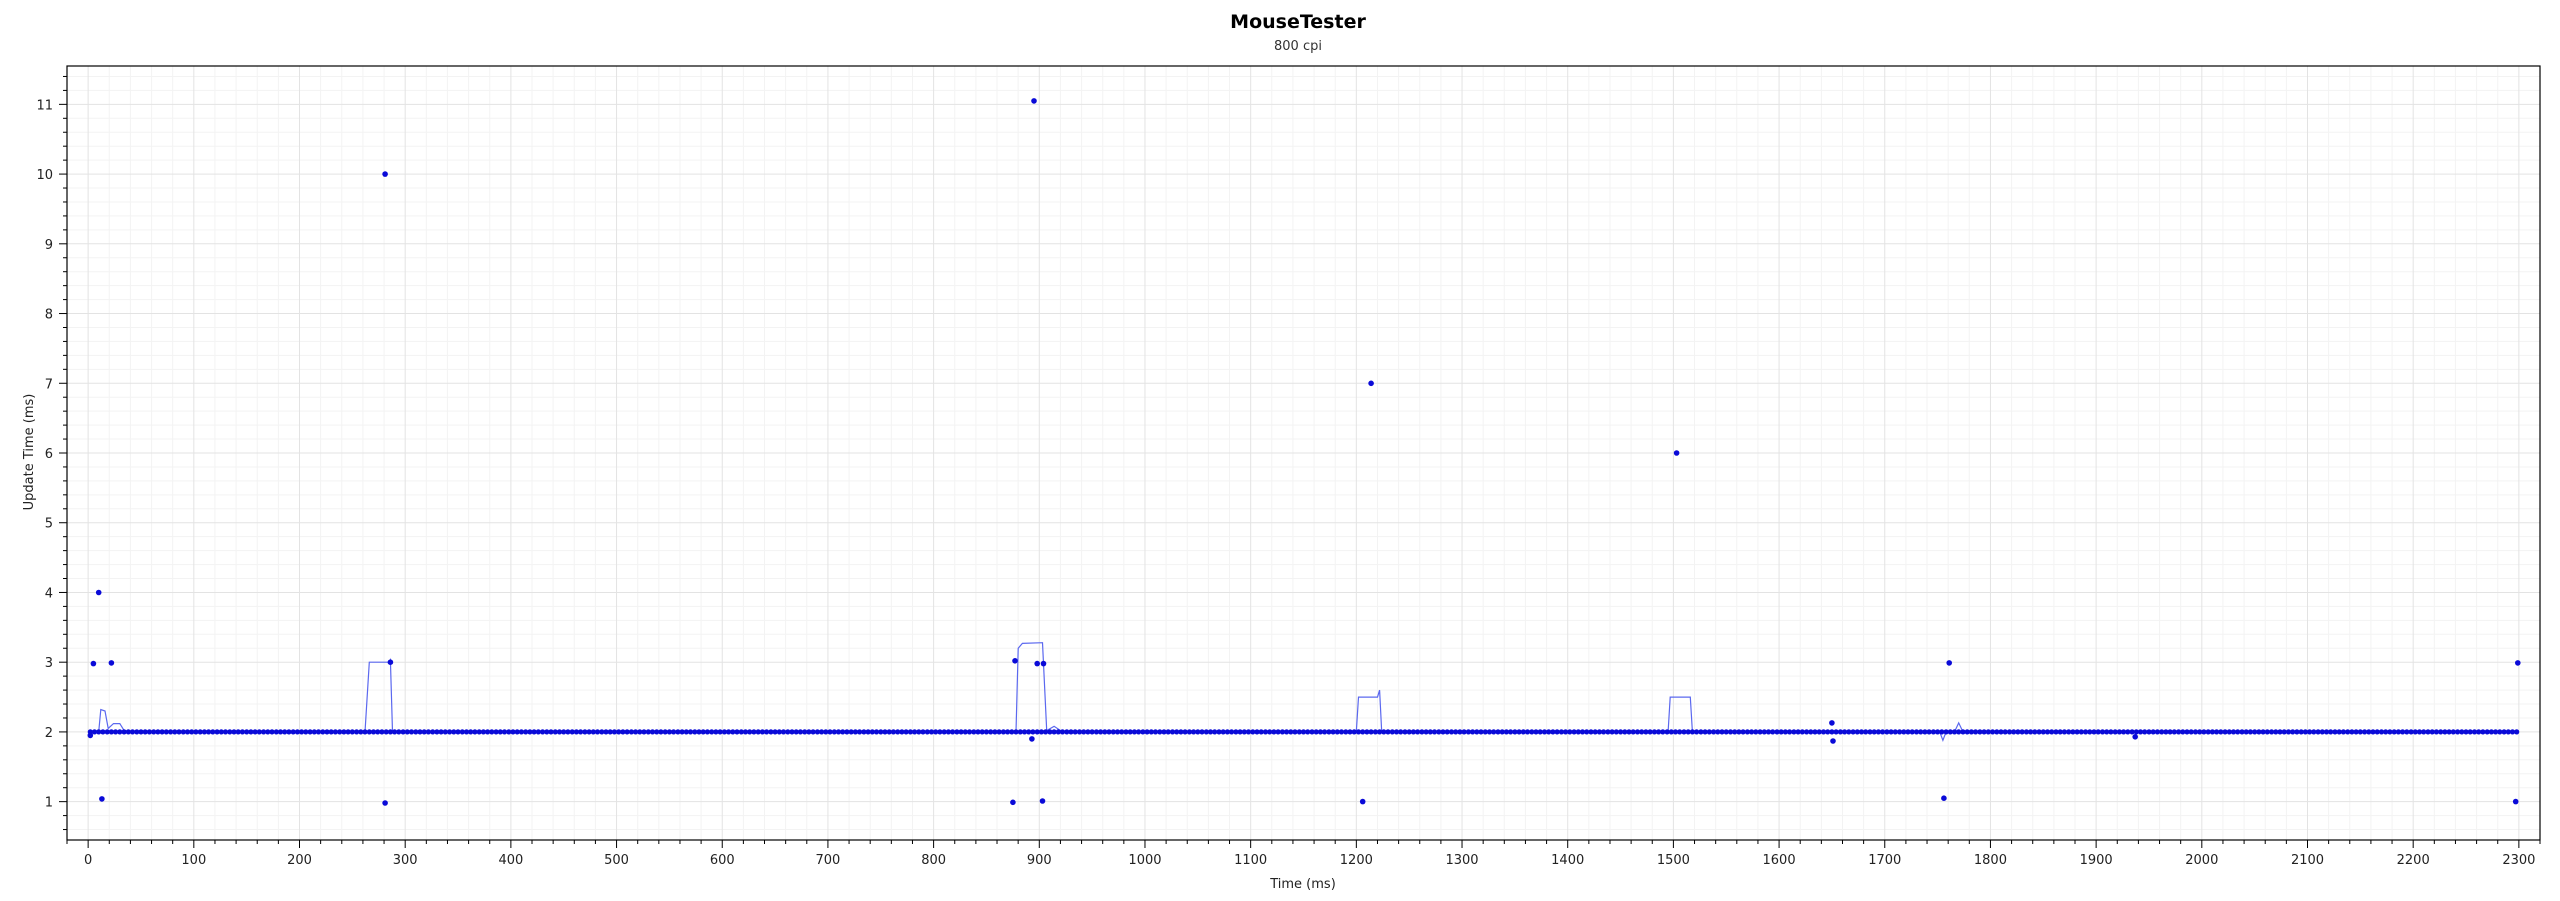  Describe the element at coordinates (29, 452) in the screenshot. I see `y-axis-label: Update Time (ms)` at that location.